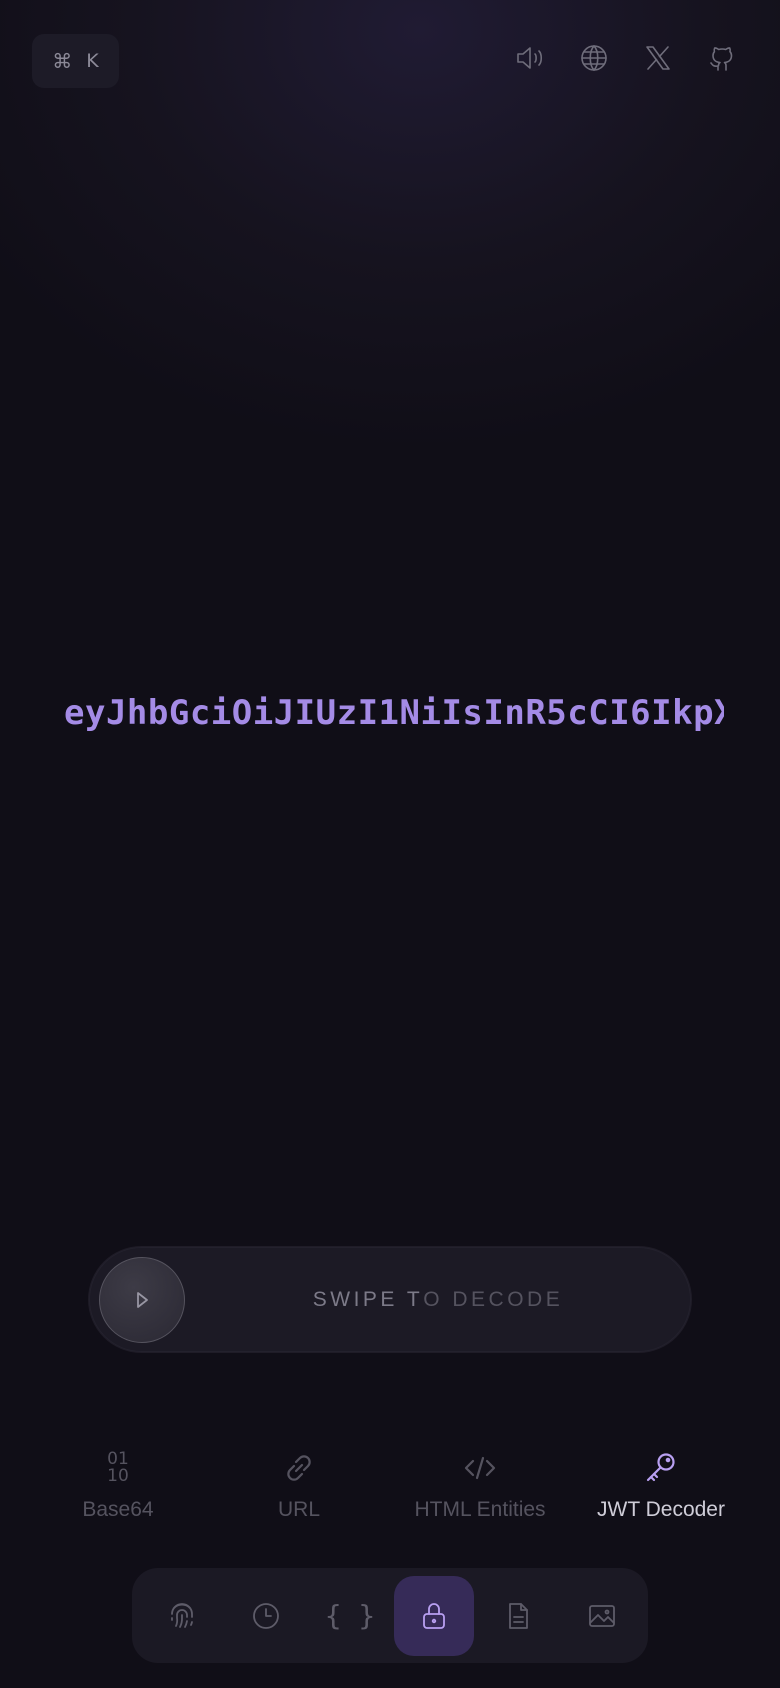 The width and height of the screenshot is (780, 1688). I want to click on mode-label: URL, so click(298, 1509).